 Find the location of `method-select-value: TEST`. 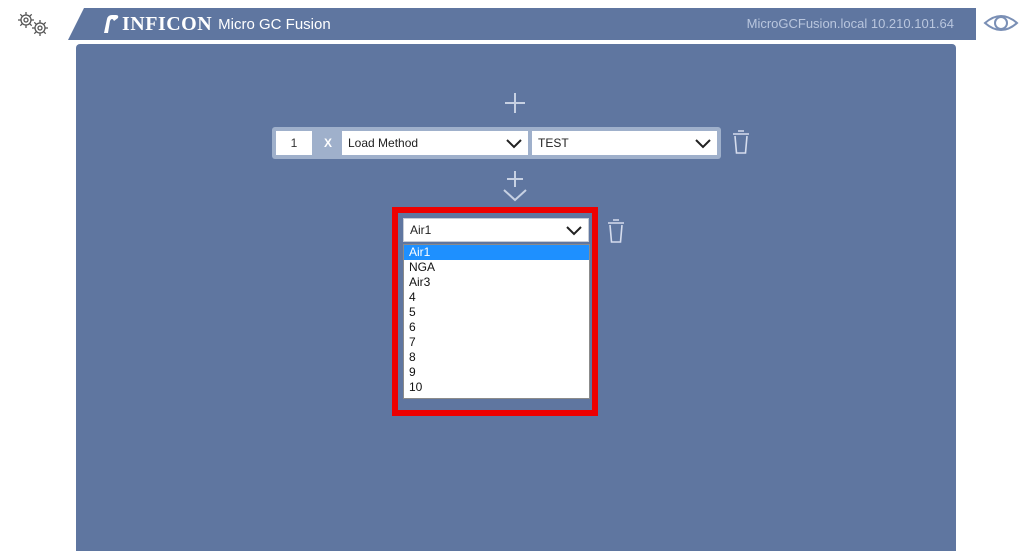

method-select-value: TEST is located at coordinates (553, 143).